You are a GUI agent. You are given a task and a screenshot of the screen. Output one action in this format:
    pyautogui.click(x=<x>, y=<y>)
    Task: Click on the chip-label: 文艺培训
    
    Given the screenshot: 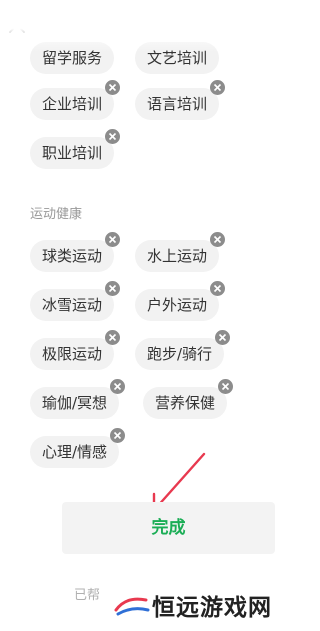 What is the action you would take?
    pyautogui.click(x=177, y=58)
    